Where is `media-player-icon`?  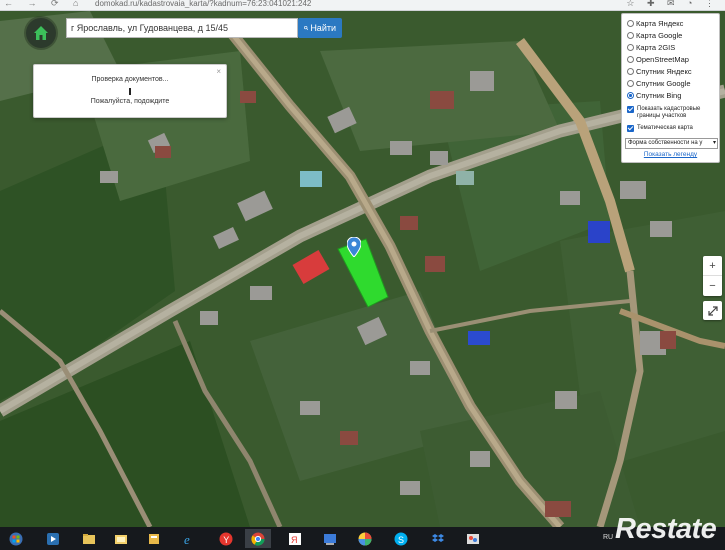 media-player-icon is located at coordinates (53, 538).